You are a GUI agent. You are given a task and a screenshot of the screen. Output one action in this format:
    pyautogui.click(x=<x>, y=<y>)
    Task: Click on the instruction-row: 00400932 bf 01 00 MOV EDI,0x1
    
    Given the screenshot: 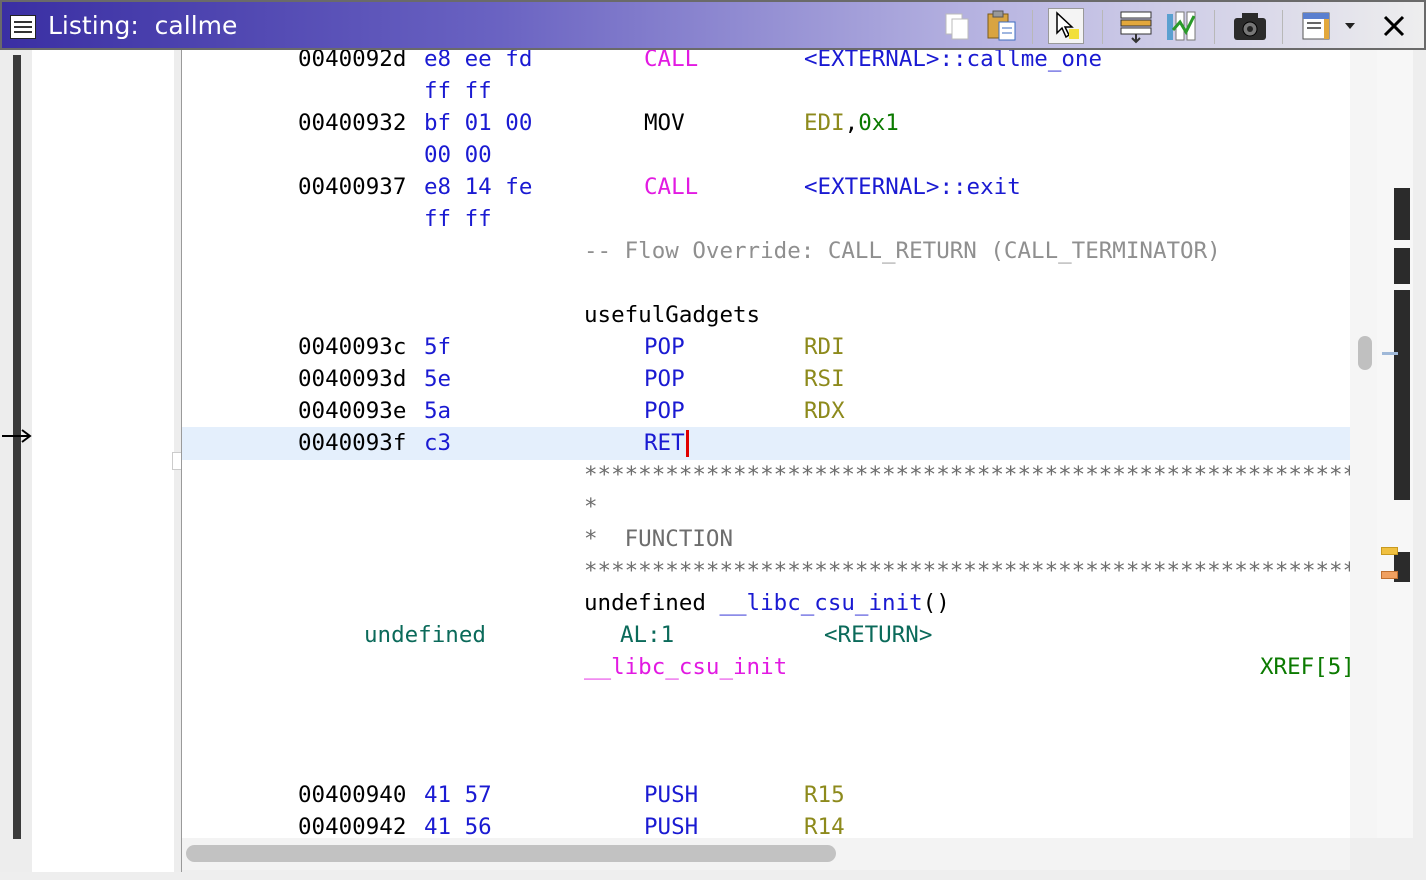 What is the action you would take?
    pyautogui.click(x=766, y=123)
    